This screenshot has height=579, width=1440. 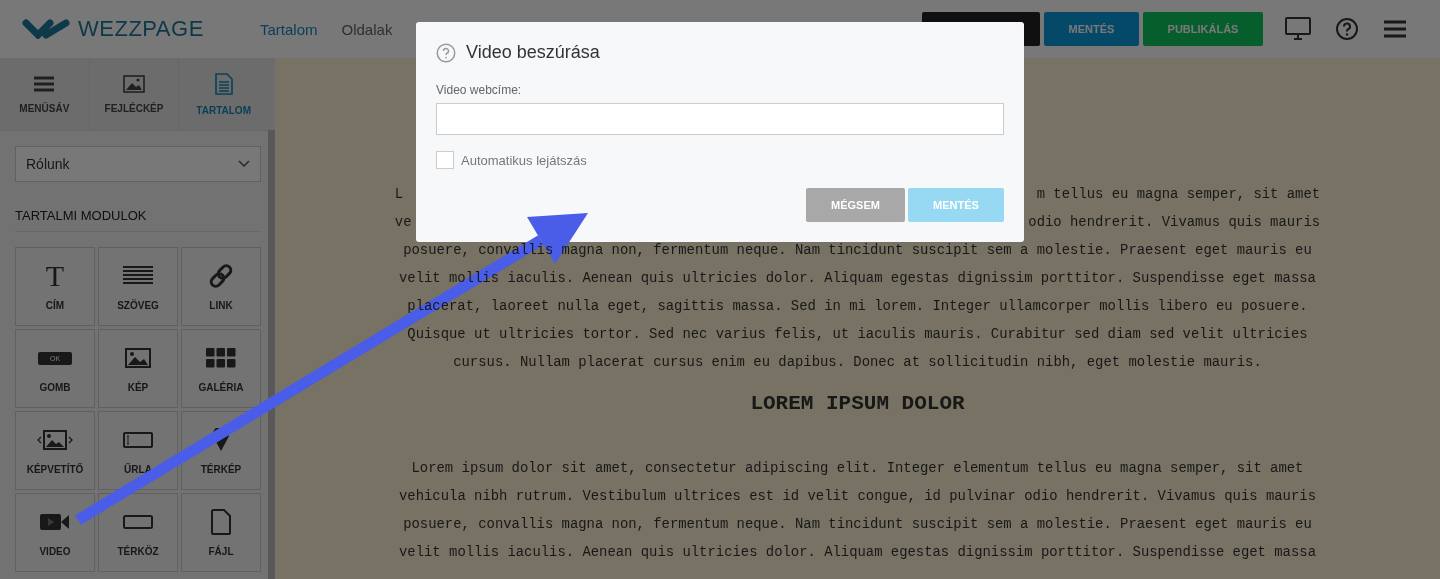 I want to click on cancel-button: MÉGSEM, so click(x=855, y=205).